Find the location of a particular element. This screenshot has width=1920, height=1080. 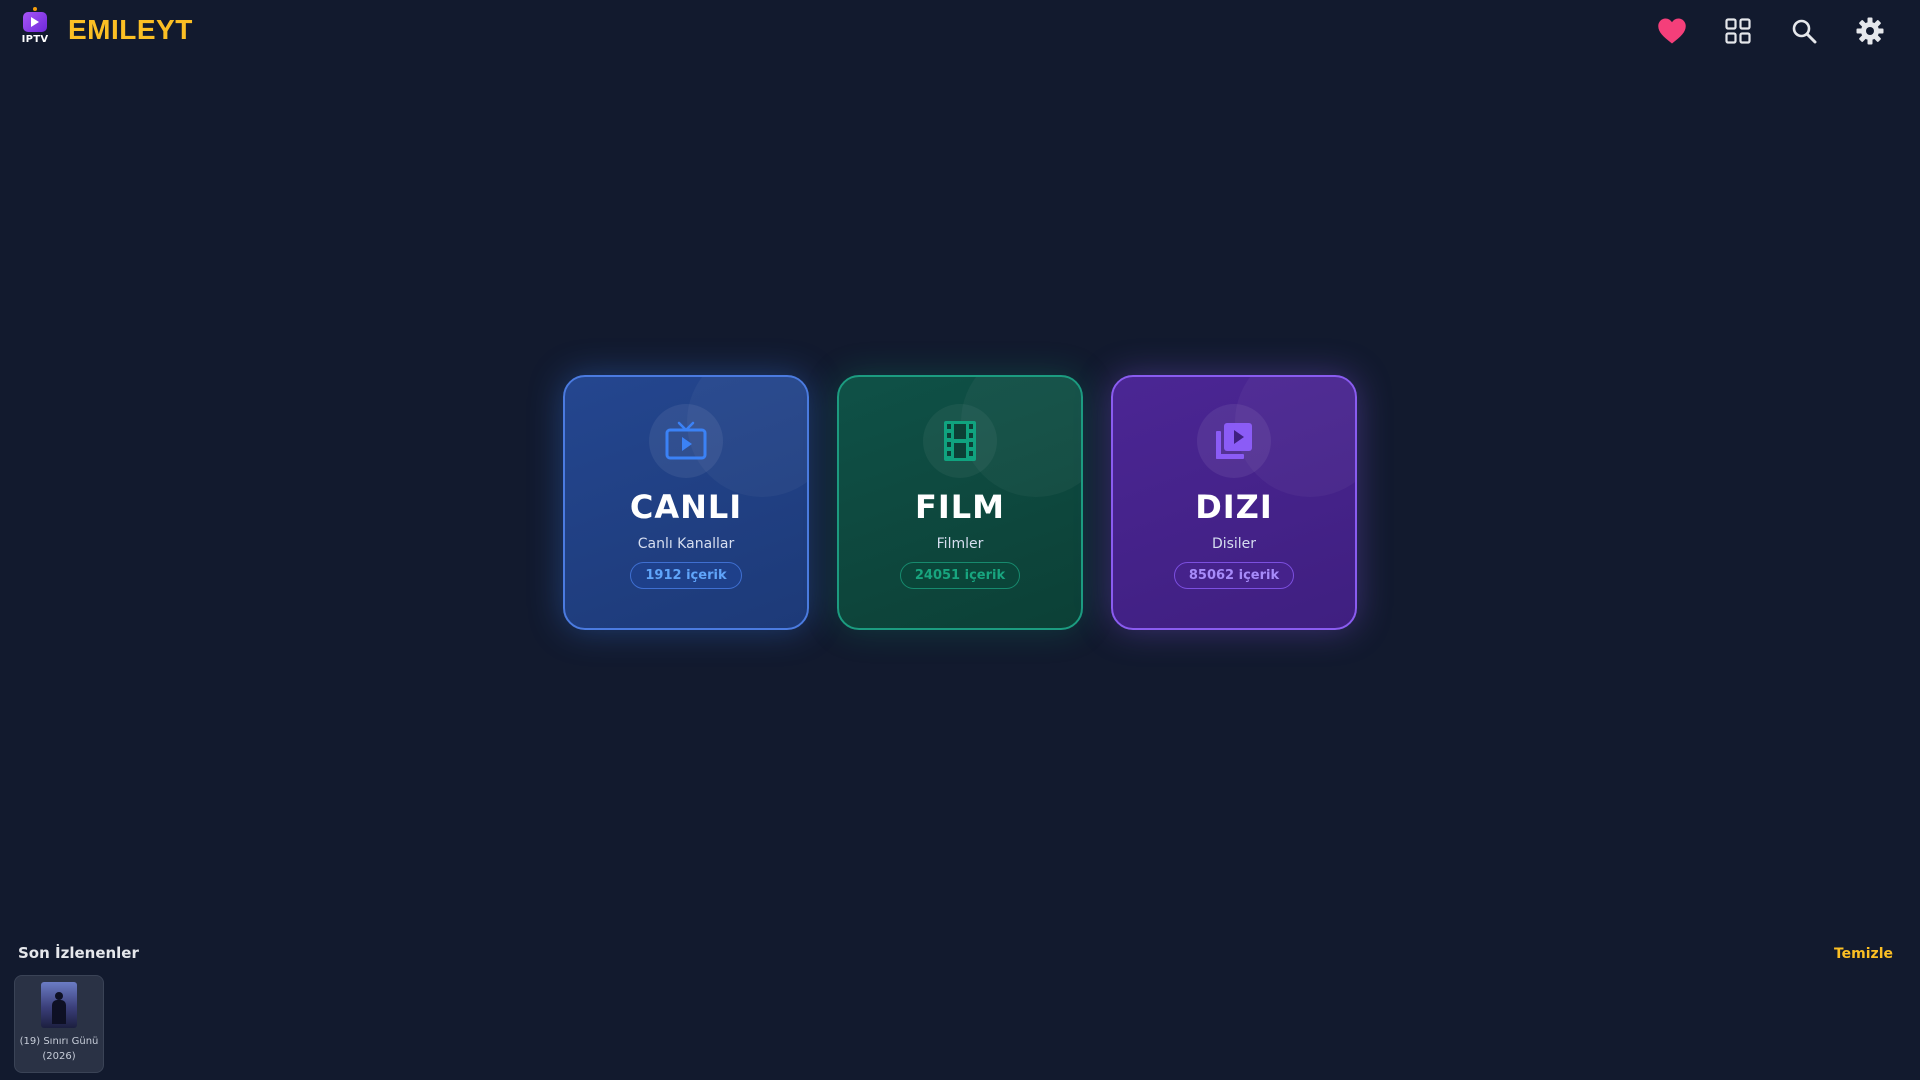

series-icon is located at coordinates (1234, 441).